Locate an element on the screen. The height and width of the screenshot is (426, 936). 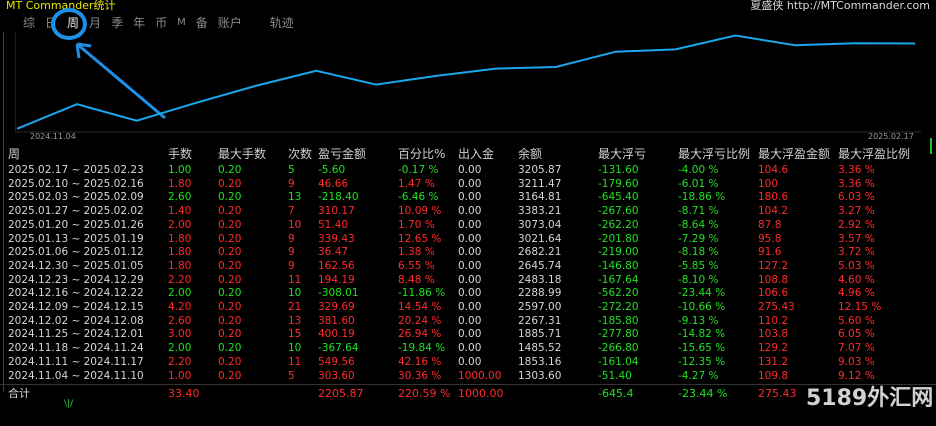
cell-dd-pct: -8.18 % is located at coordinates (698, 252).